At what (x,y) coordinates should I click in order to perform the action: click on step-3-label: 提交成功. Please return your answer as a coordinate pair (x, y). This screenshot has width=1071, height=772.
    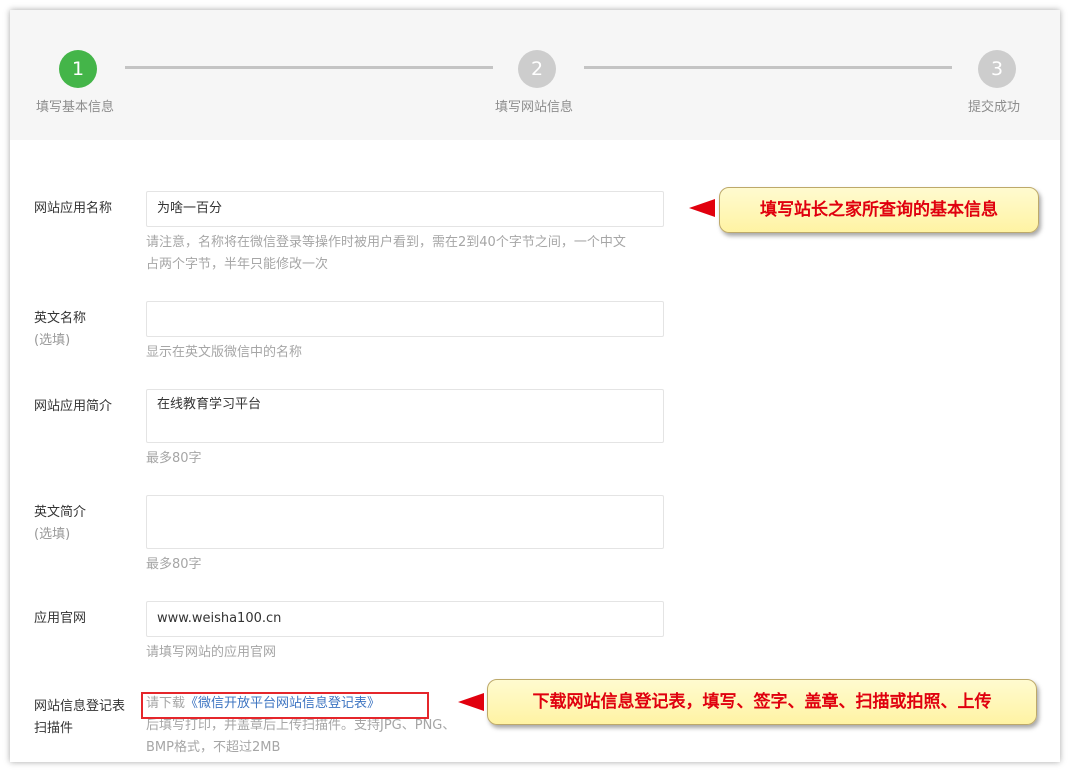
    Looking at the image, I should click on (994, 107).